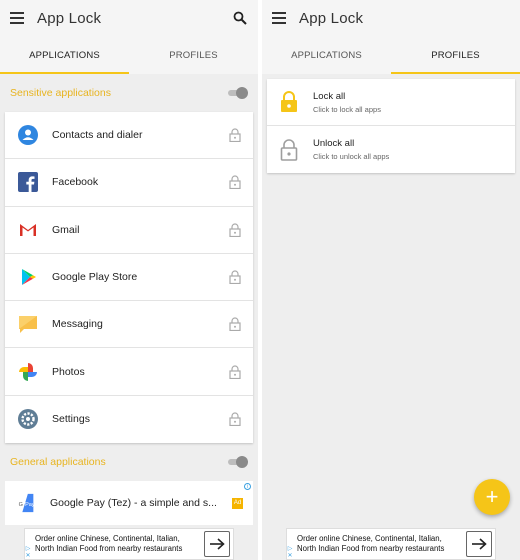 This screenshot has height=560, width=520. Describe the element at coordinates (129, 372) in the screenshot. I see `app-row-photos: Photos` at that location.